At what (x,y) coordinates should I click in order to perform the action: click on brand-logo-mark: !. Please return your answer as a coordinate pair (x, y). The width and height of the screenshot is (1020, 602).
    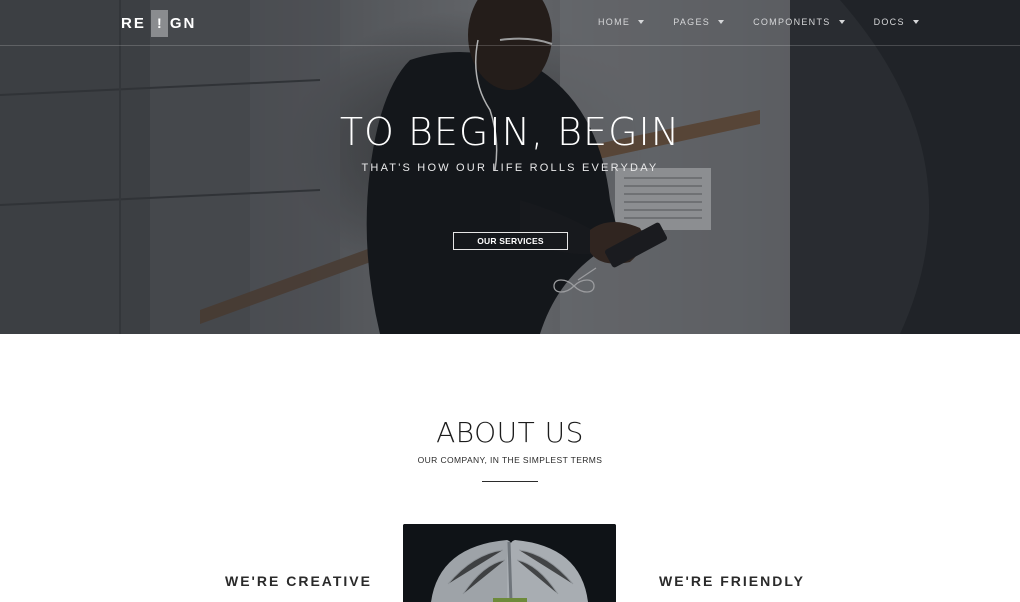
    Looking at the image, I should click on (159, 23).